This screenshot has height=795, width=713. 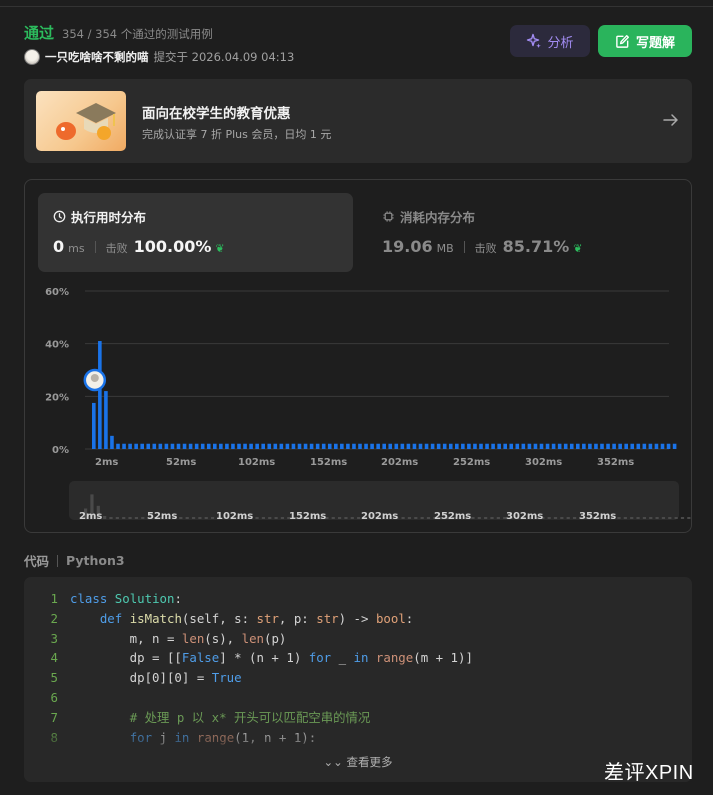 What do you see at coordinates (181, 462) in the screenshot?
I see `x-tick-label: 52ms` at bounding box center [181, 462].